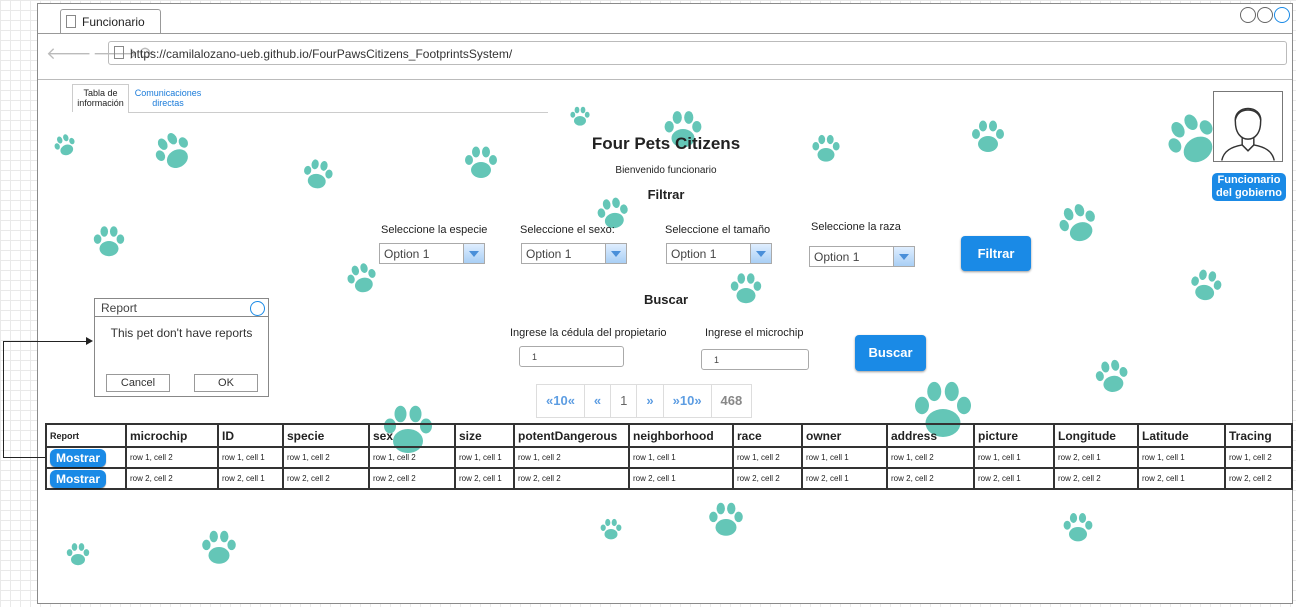  Describe the element at coordinates (681, 435) in the screenshot. I see `column-header: neighborhood` at that location.